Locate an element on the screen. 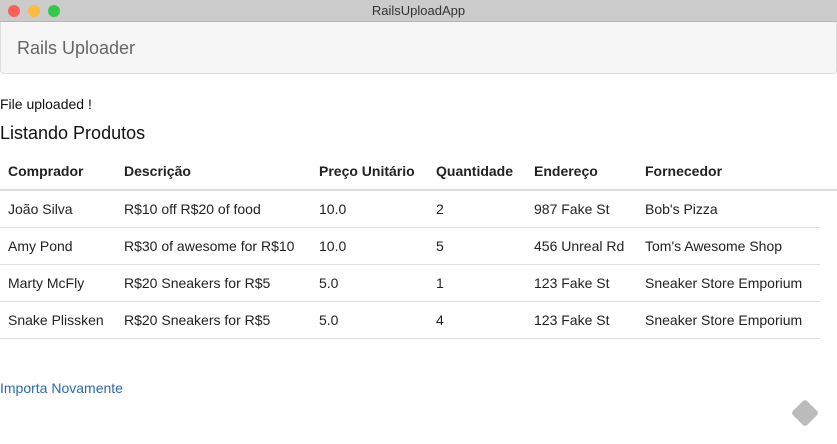 The image size is (837, 444). header-divider is located at coordinates (418, 190).